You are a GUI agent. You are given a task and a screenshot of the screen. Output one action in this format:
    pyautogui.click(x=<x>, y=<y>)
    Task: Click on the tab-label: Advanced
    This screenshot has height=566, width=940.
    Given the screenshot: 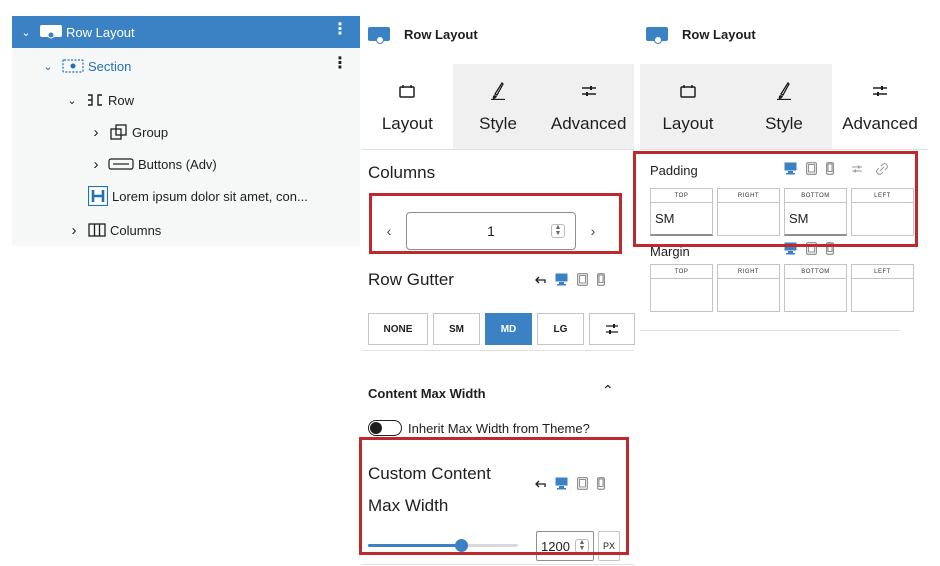 What is the action you would take?
    pyautogui.click(x=588, y=123)
    